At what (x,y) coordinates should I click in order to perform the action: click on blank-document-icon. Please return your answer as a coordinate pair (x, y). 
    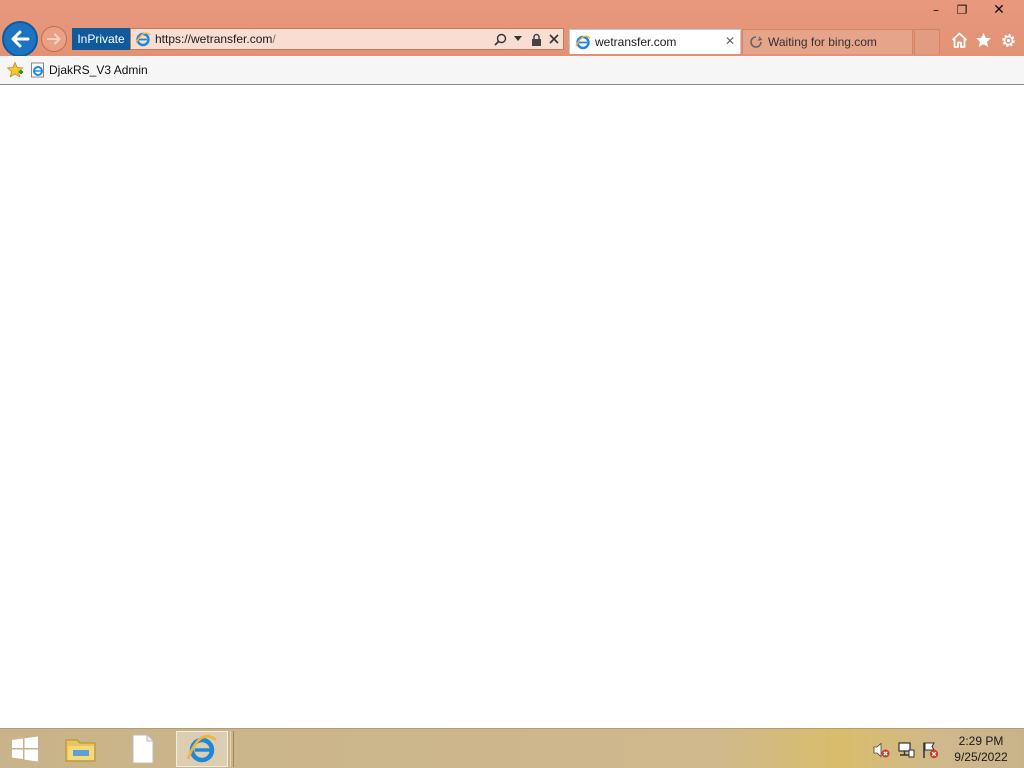
    Looking at the image, I should click on (143, 749).